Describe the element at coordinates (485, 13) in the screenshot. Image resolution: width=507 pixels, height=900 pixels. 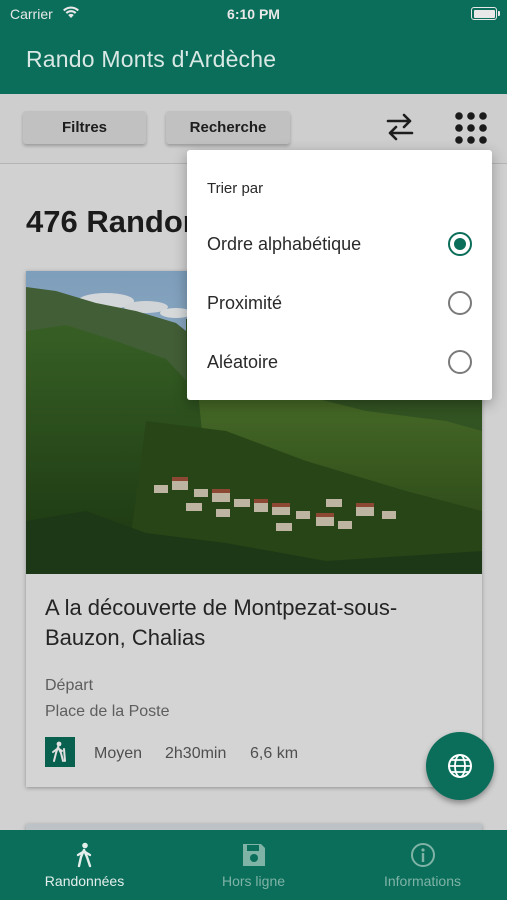
I see `battery-icon` at that location.